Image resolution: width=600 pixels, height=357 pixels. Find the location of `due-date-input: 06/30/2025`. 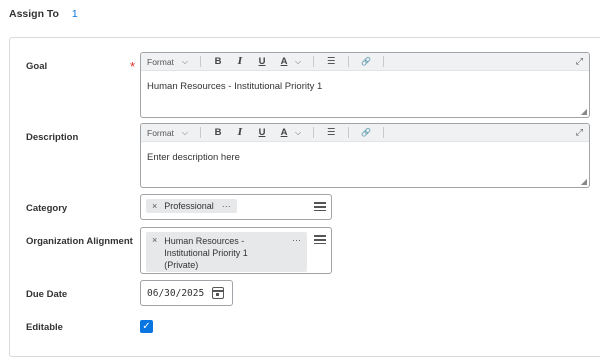

due-date-input: 06/30/2025 is located at coordinates (186, 293).